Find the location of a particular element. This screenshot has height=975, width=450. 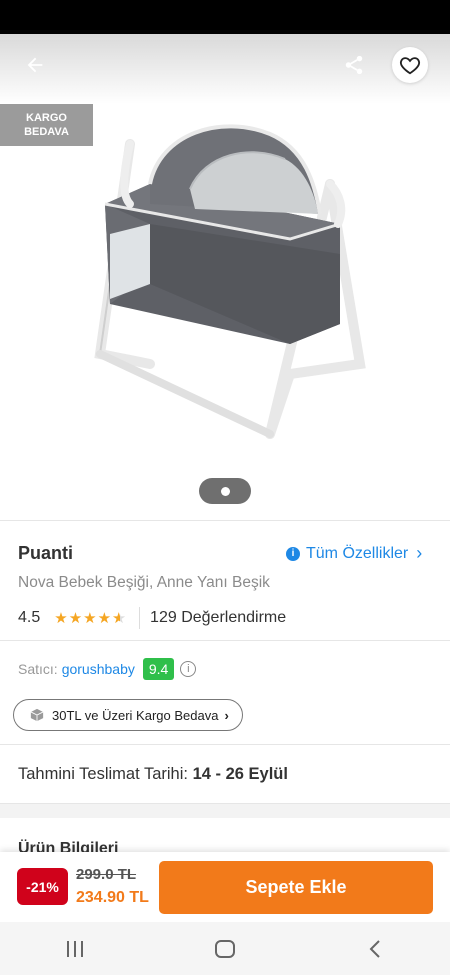

share-button is located at coordinates (354, 65).